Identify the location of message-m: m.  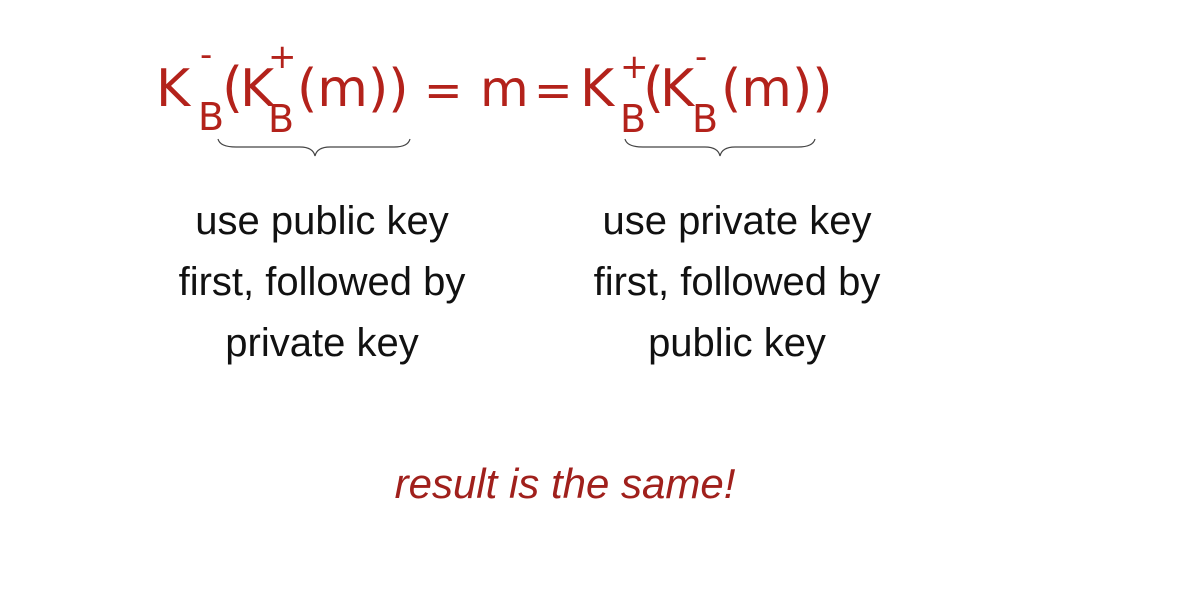
(504, 89).